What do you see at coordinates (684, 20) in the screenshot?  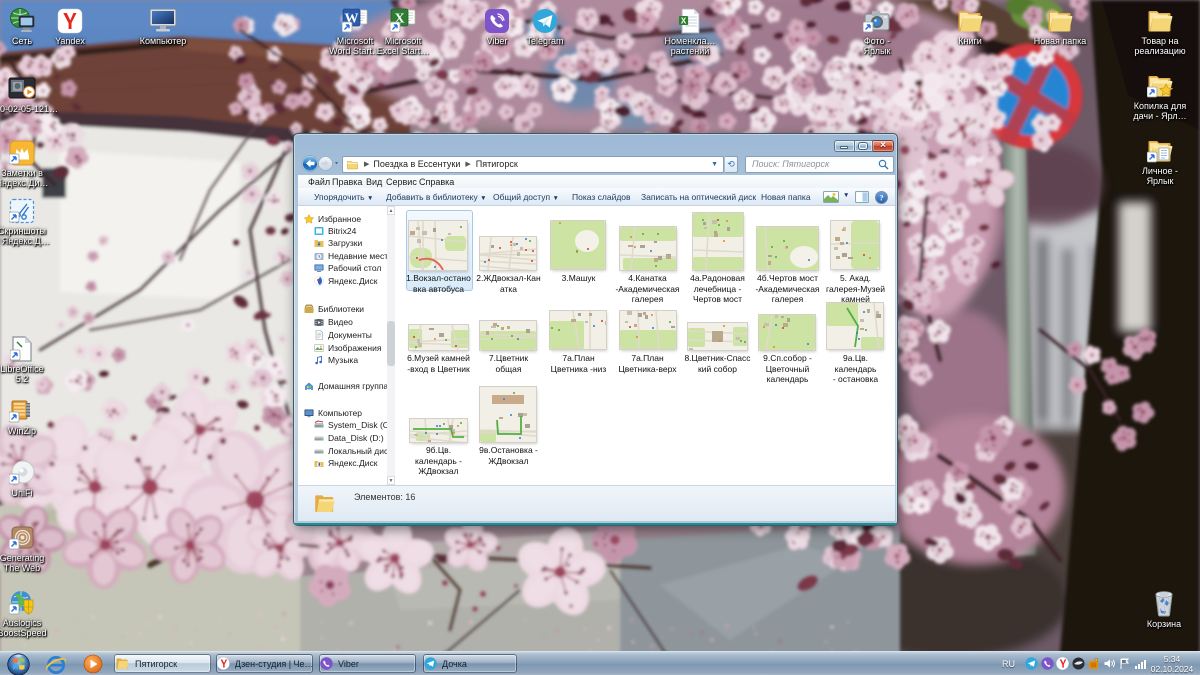 I see `svg-text: X` at bounding box center [684, 20].